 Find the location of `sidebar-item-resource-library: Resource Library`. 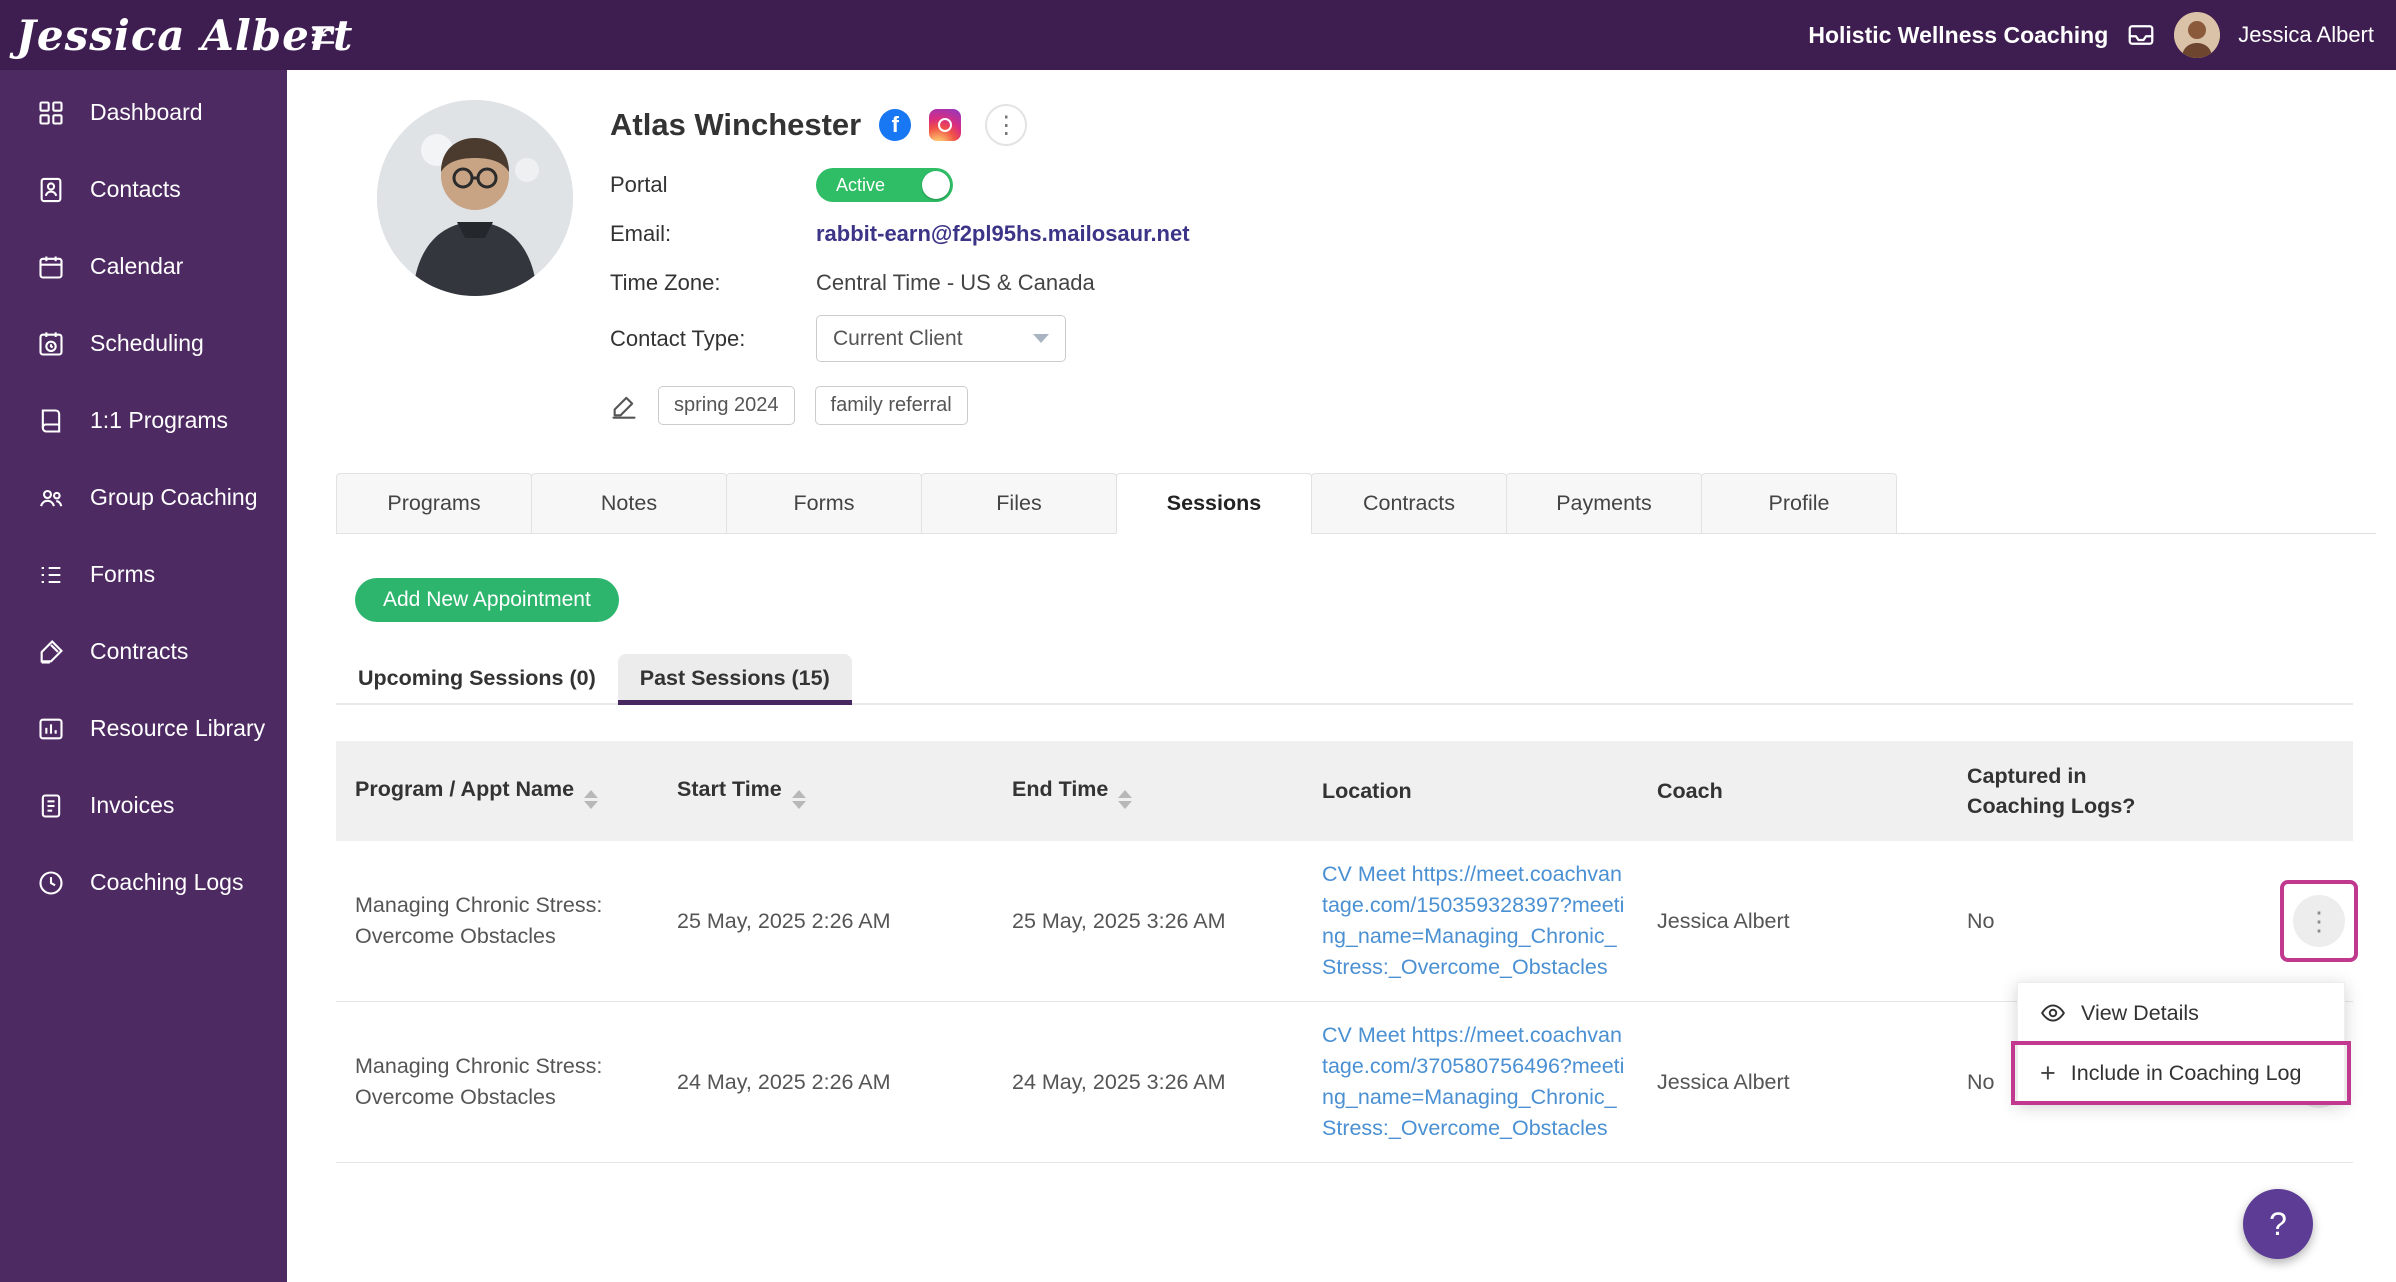

sidebar-item-resource-library: Resource Library is located at coordinates (143, 728).